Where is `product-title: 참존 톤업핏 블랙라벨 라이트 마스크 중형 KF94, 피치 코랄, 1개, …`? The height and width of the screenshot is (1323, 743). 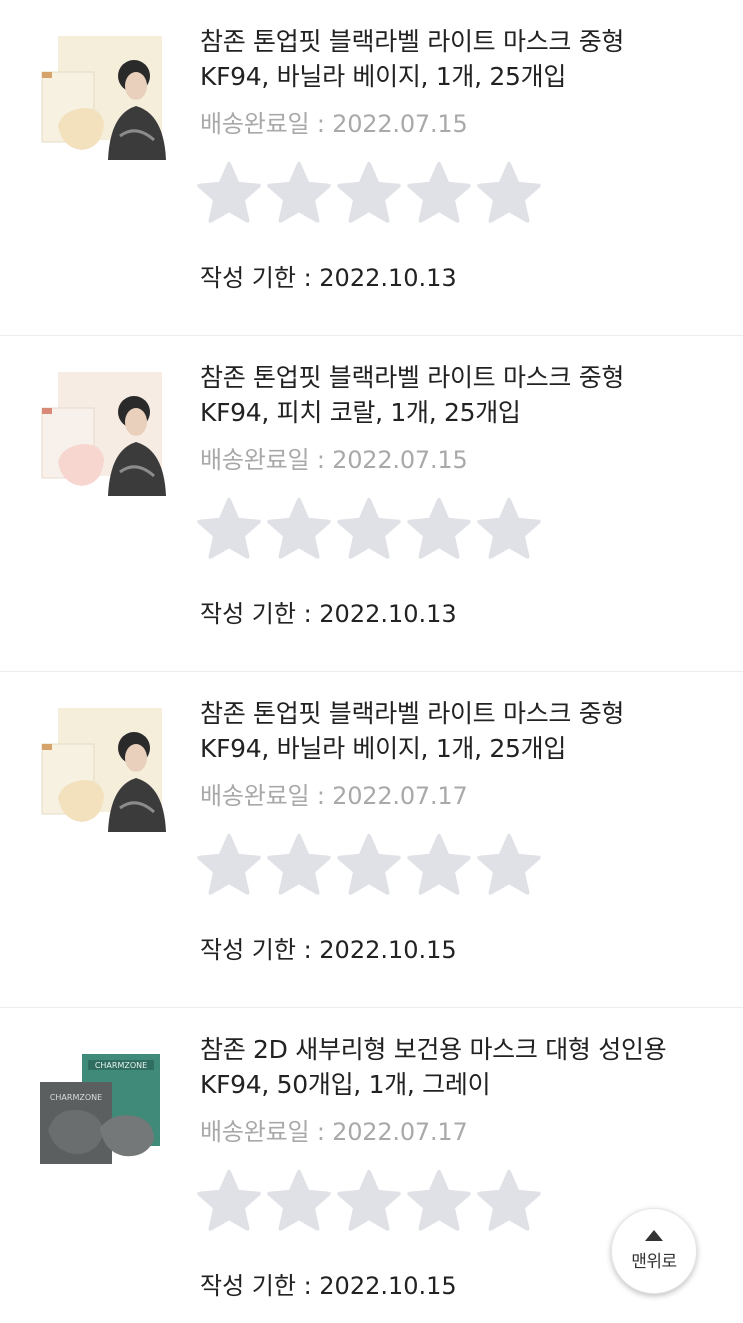
product-title: 참존 톤업핏 블랙라벨 라이트 마스크 중형 KF94, 피치 코랄, 1개, … is located at coordinates (460, 395).